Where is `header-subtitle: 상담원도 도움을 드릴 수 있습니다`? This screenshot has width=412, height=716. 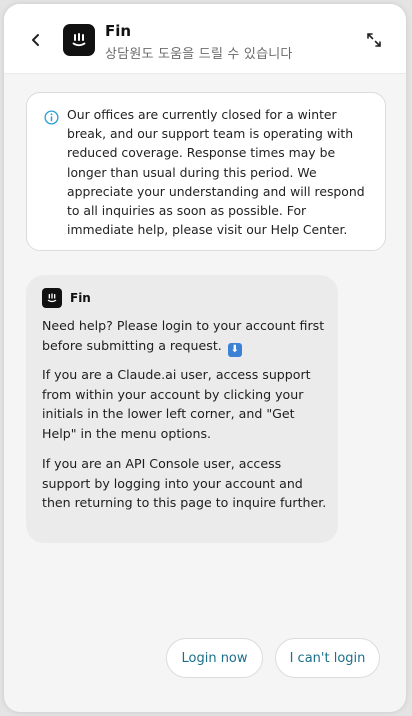
header-subtitle: 상담원도 도움을 드릴 수 있습니다 is located at coordinates (199, 54).